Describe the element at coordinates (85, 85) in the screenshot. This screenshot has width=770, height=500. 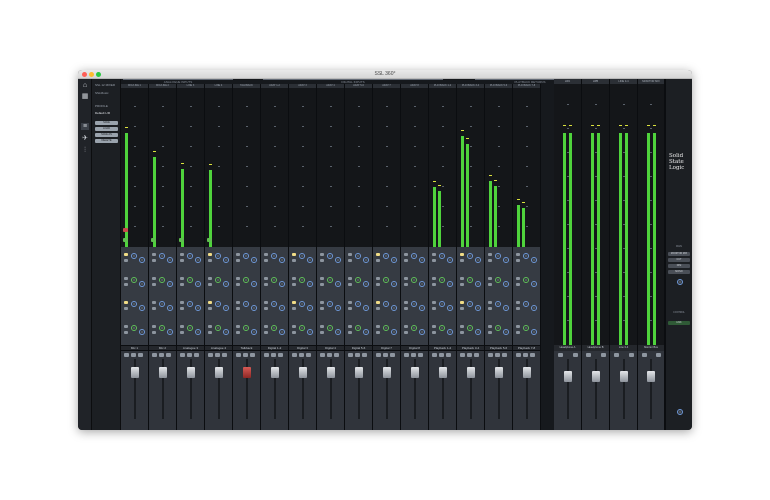
I see `home-icon: ⌂` at that location.